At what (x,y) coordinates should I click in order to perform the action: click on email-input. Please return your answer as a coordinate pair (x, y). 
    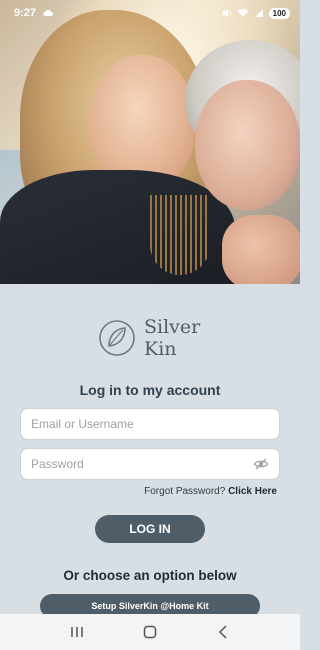
    Looking at the image, I should click on (150, 424).